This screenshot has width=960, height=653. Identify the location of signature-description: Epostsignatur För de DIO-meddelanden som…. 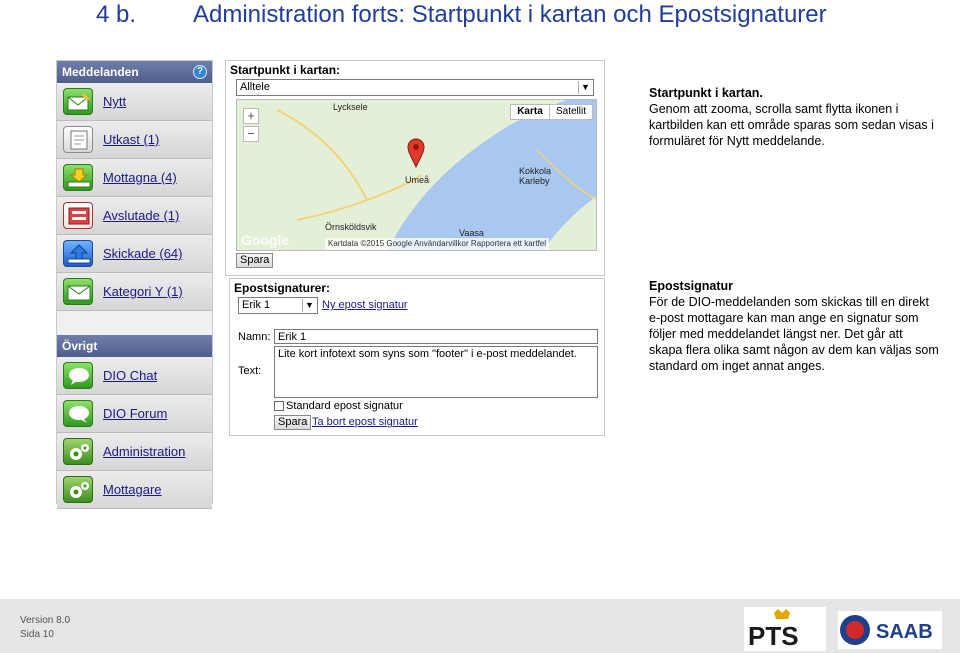
(794, 326).